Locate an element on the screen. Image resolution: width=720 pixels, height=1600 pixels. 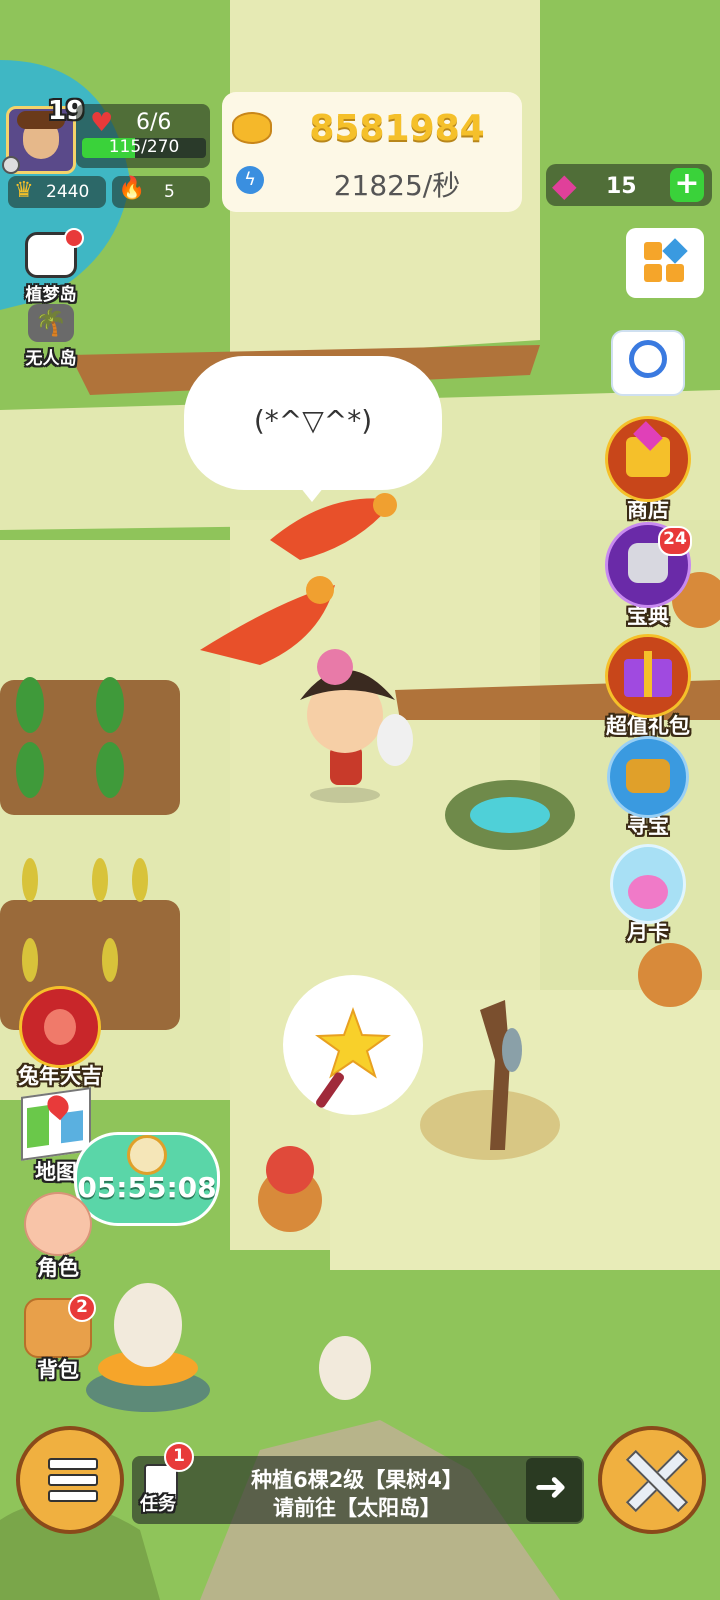
desert-island-button: 🌴 无人岛 is located at coordinates (51, 336).